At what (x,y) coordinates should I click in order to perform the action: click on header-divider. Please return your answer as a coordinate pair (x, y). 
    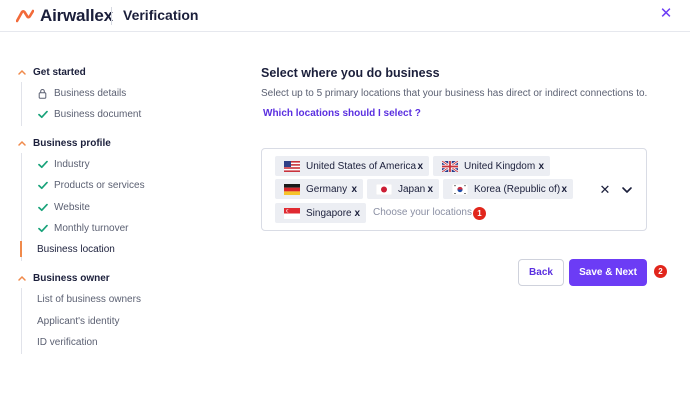
    Looking at the image, I should click on (111, 16).